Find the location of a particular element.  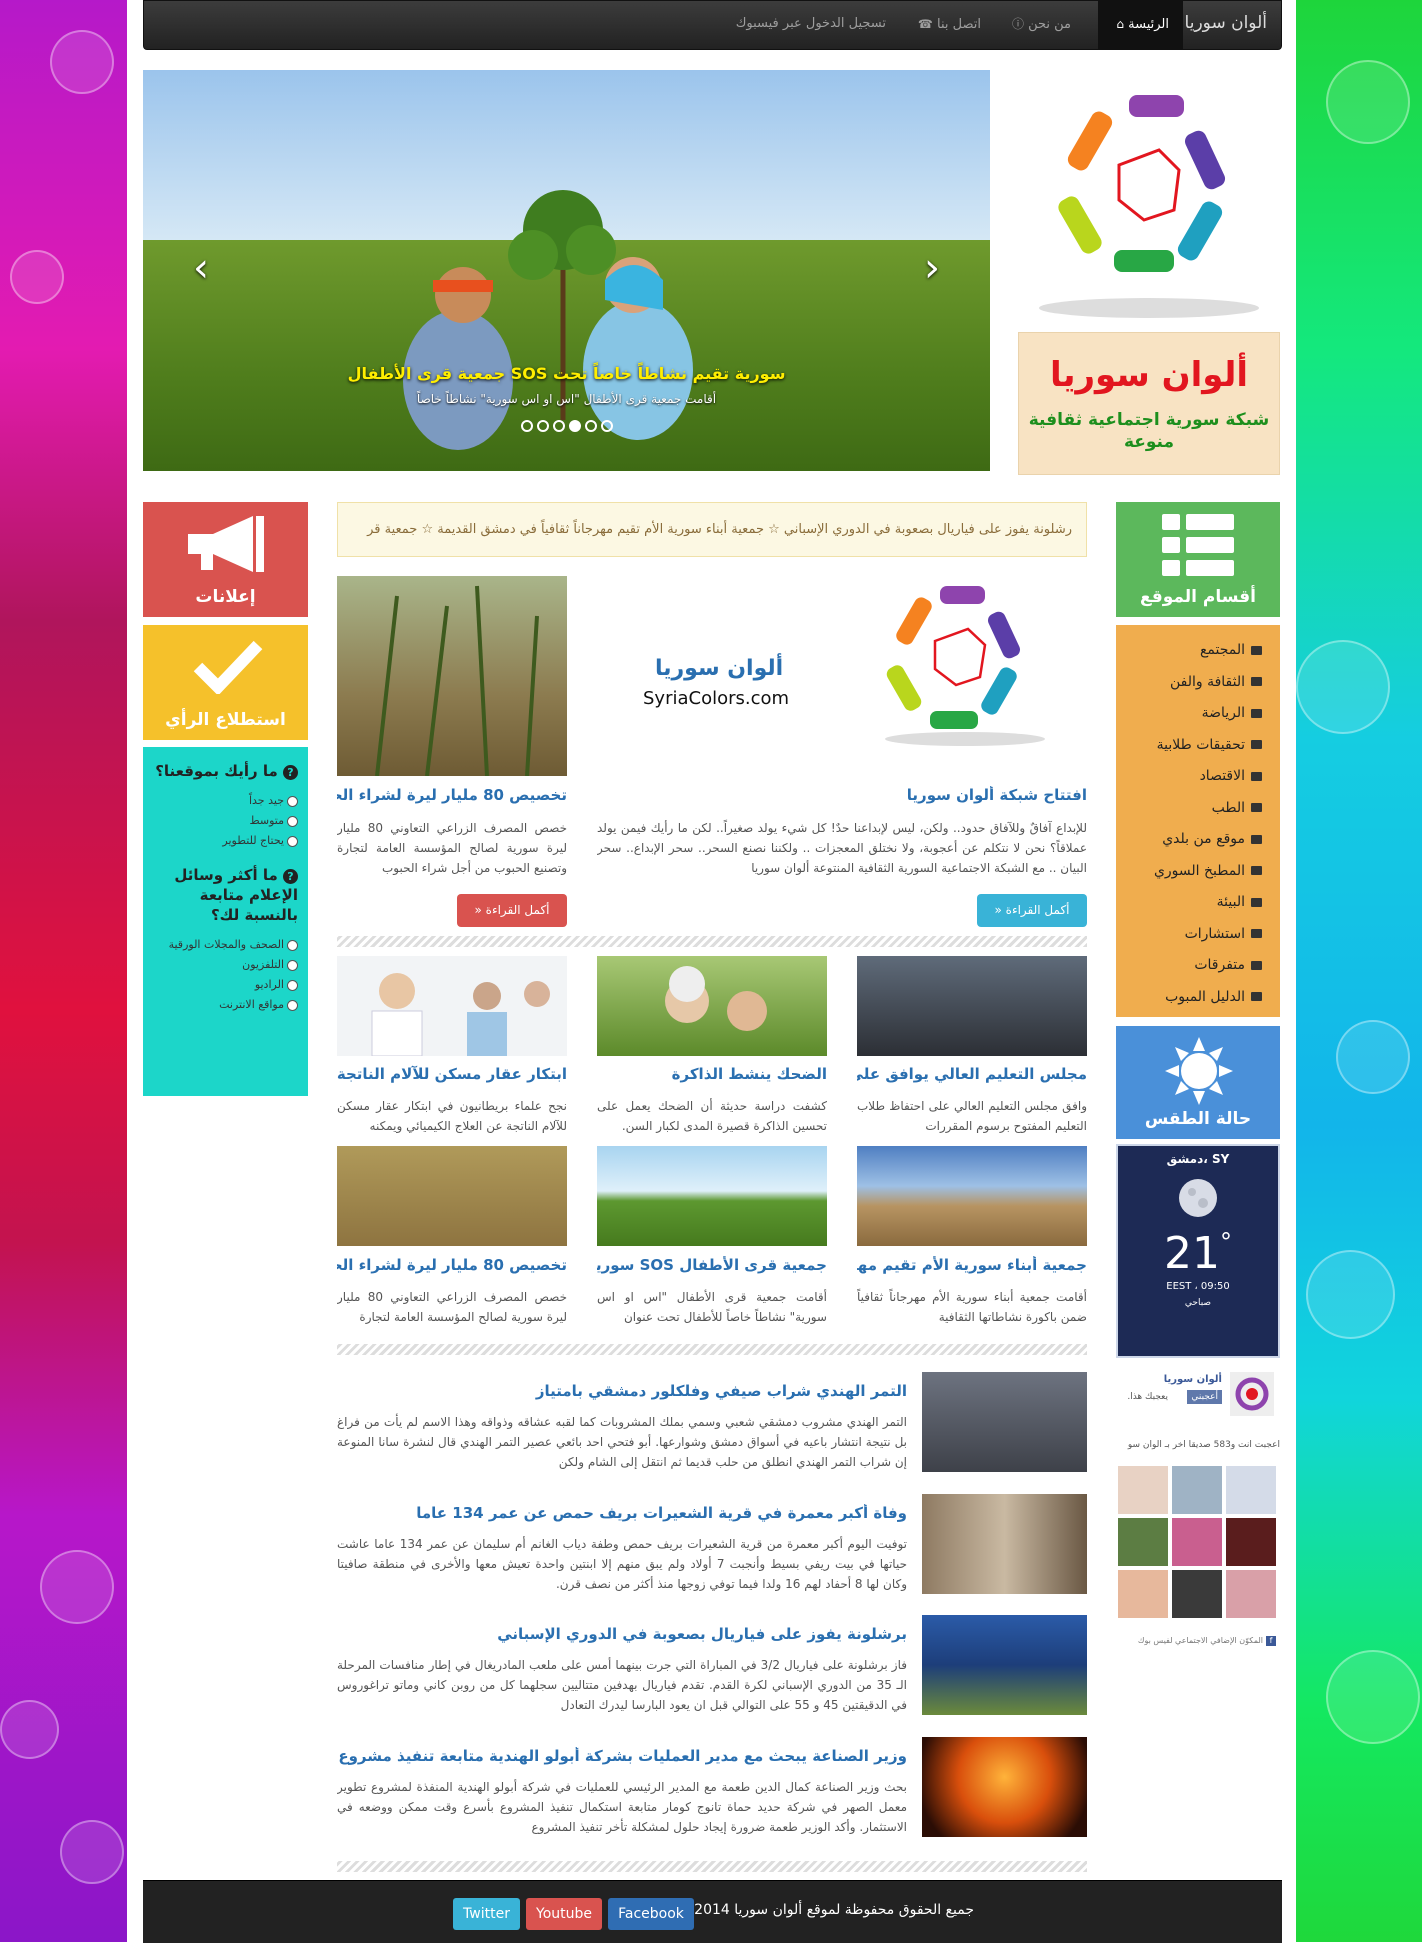

carousel-prev-arrow: ‹ is located at coordinates (201, 268).